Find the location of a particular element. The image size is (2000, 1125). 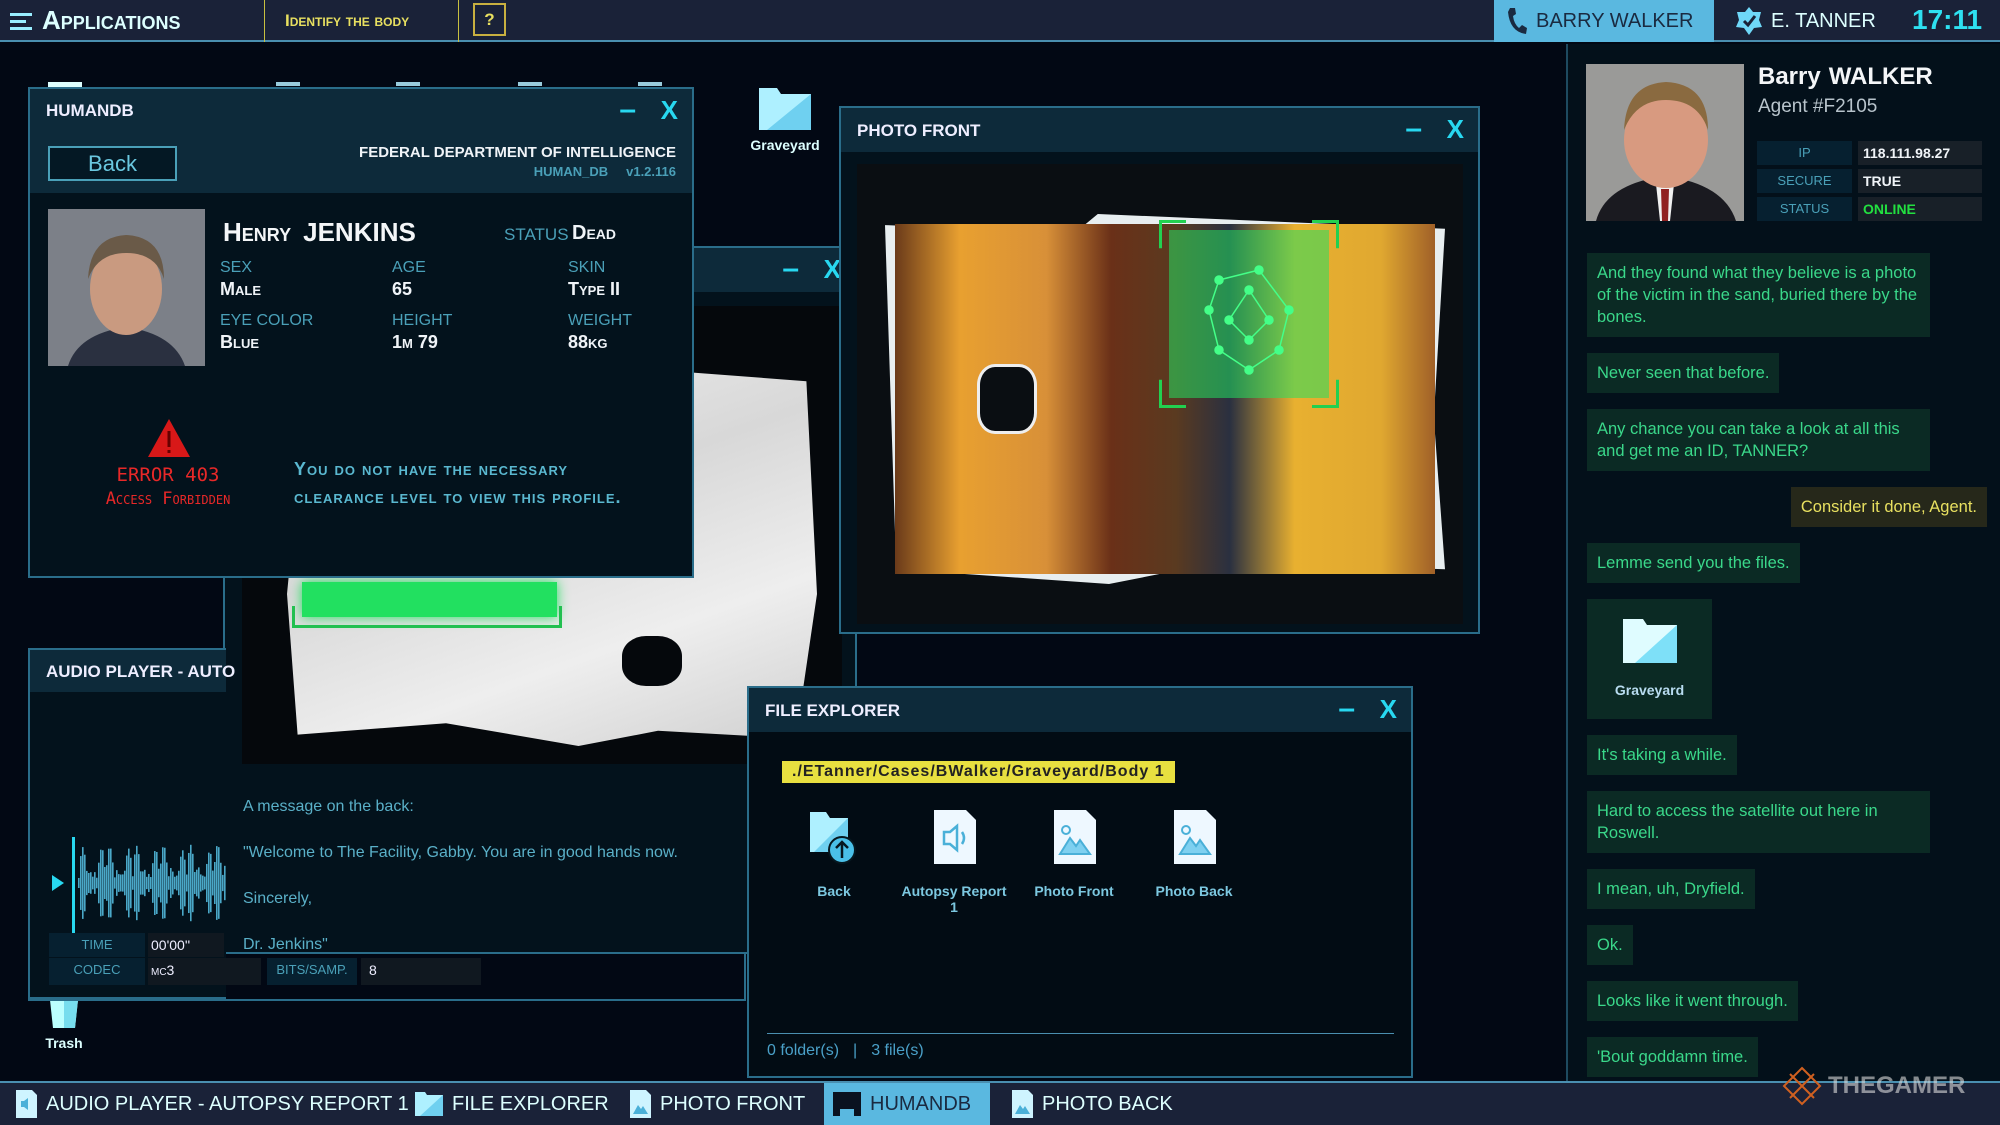

watermark-text: THEGAMER is located at coordinates (1897, 1085).